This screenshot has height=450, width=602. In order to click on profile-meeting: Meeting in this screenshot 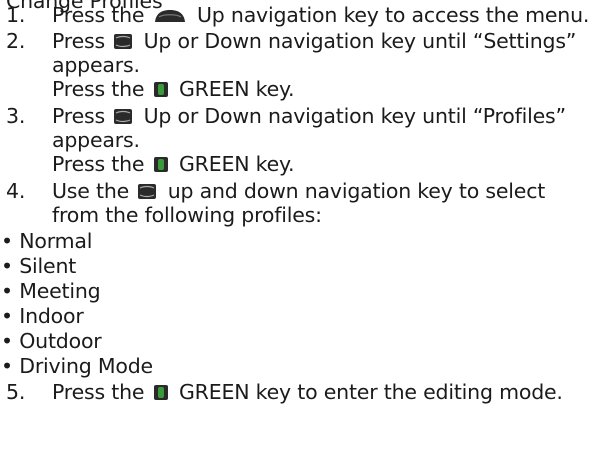, I will do `click(60, 291)`.